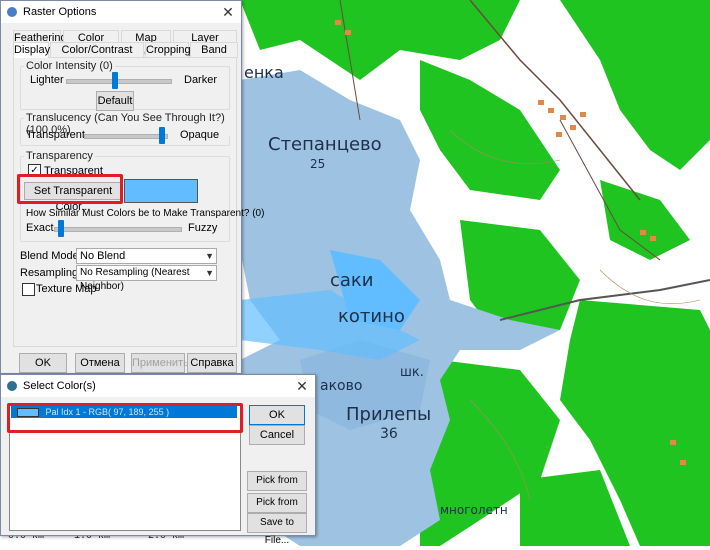 Image resolution: width=710 pixels, height=550 pixels. Describe the element at coordinates (126, 136) in the screenshot. I see `translucency-track` at that location.